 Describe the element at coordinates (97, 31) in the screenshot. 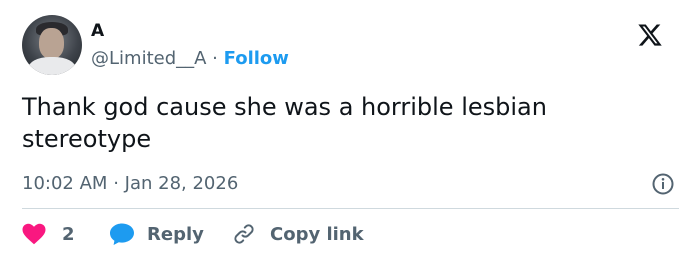

I see `author-name: A` at that location.